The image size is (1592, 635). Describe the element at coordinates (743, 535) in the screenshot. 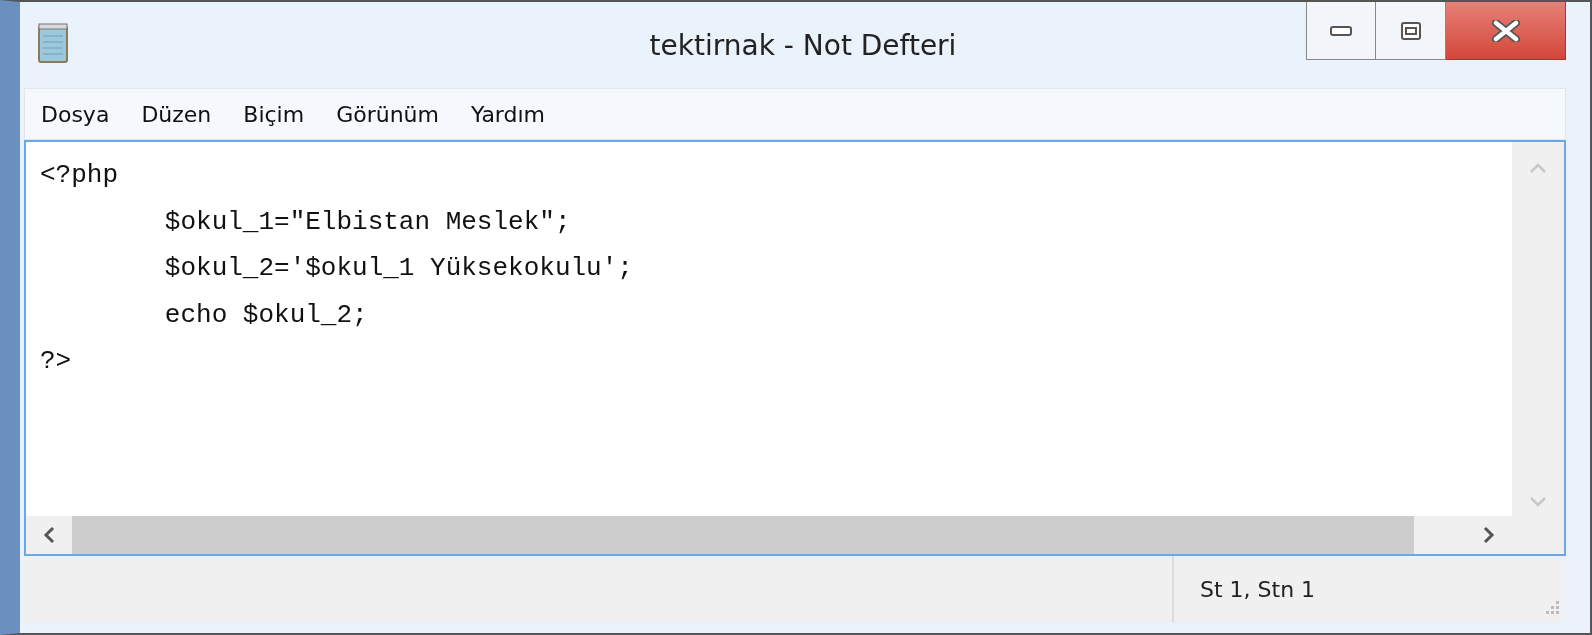

I see `scrollbar-thumb` at that location.